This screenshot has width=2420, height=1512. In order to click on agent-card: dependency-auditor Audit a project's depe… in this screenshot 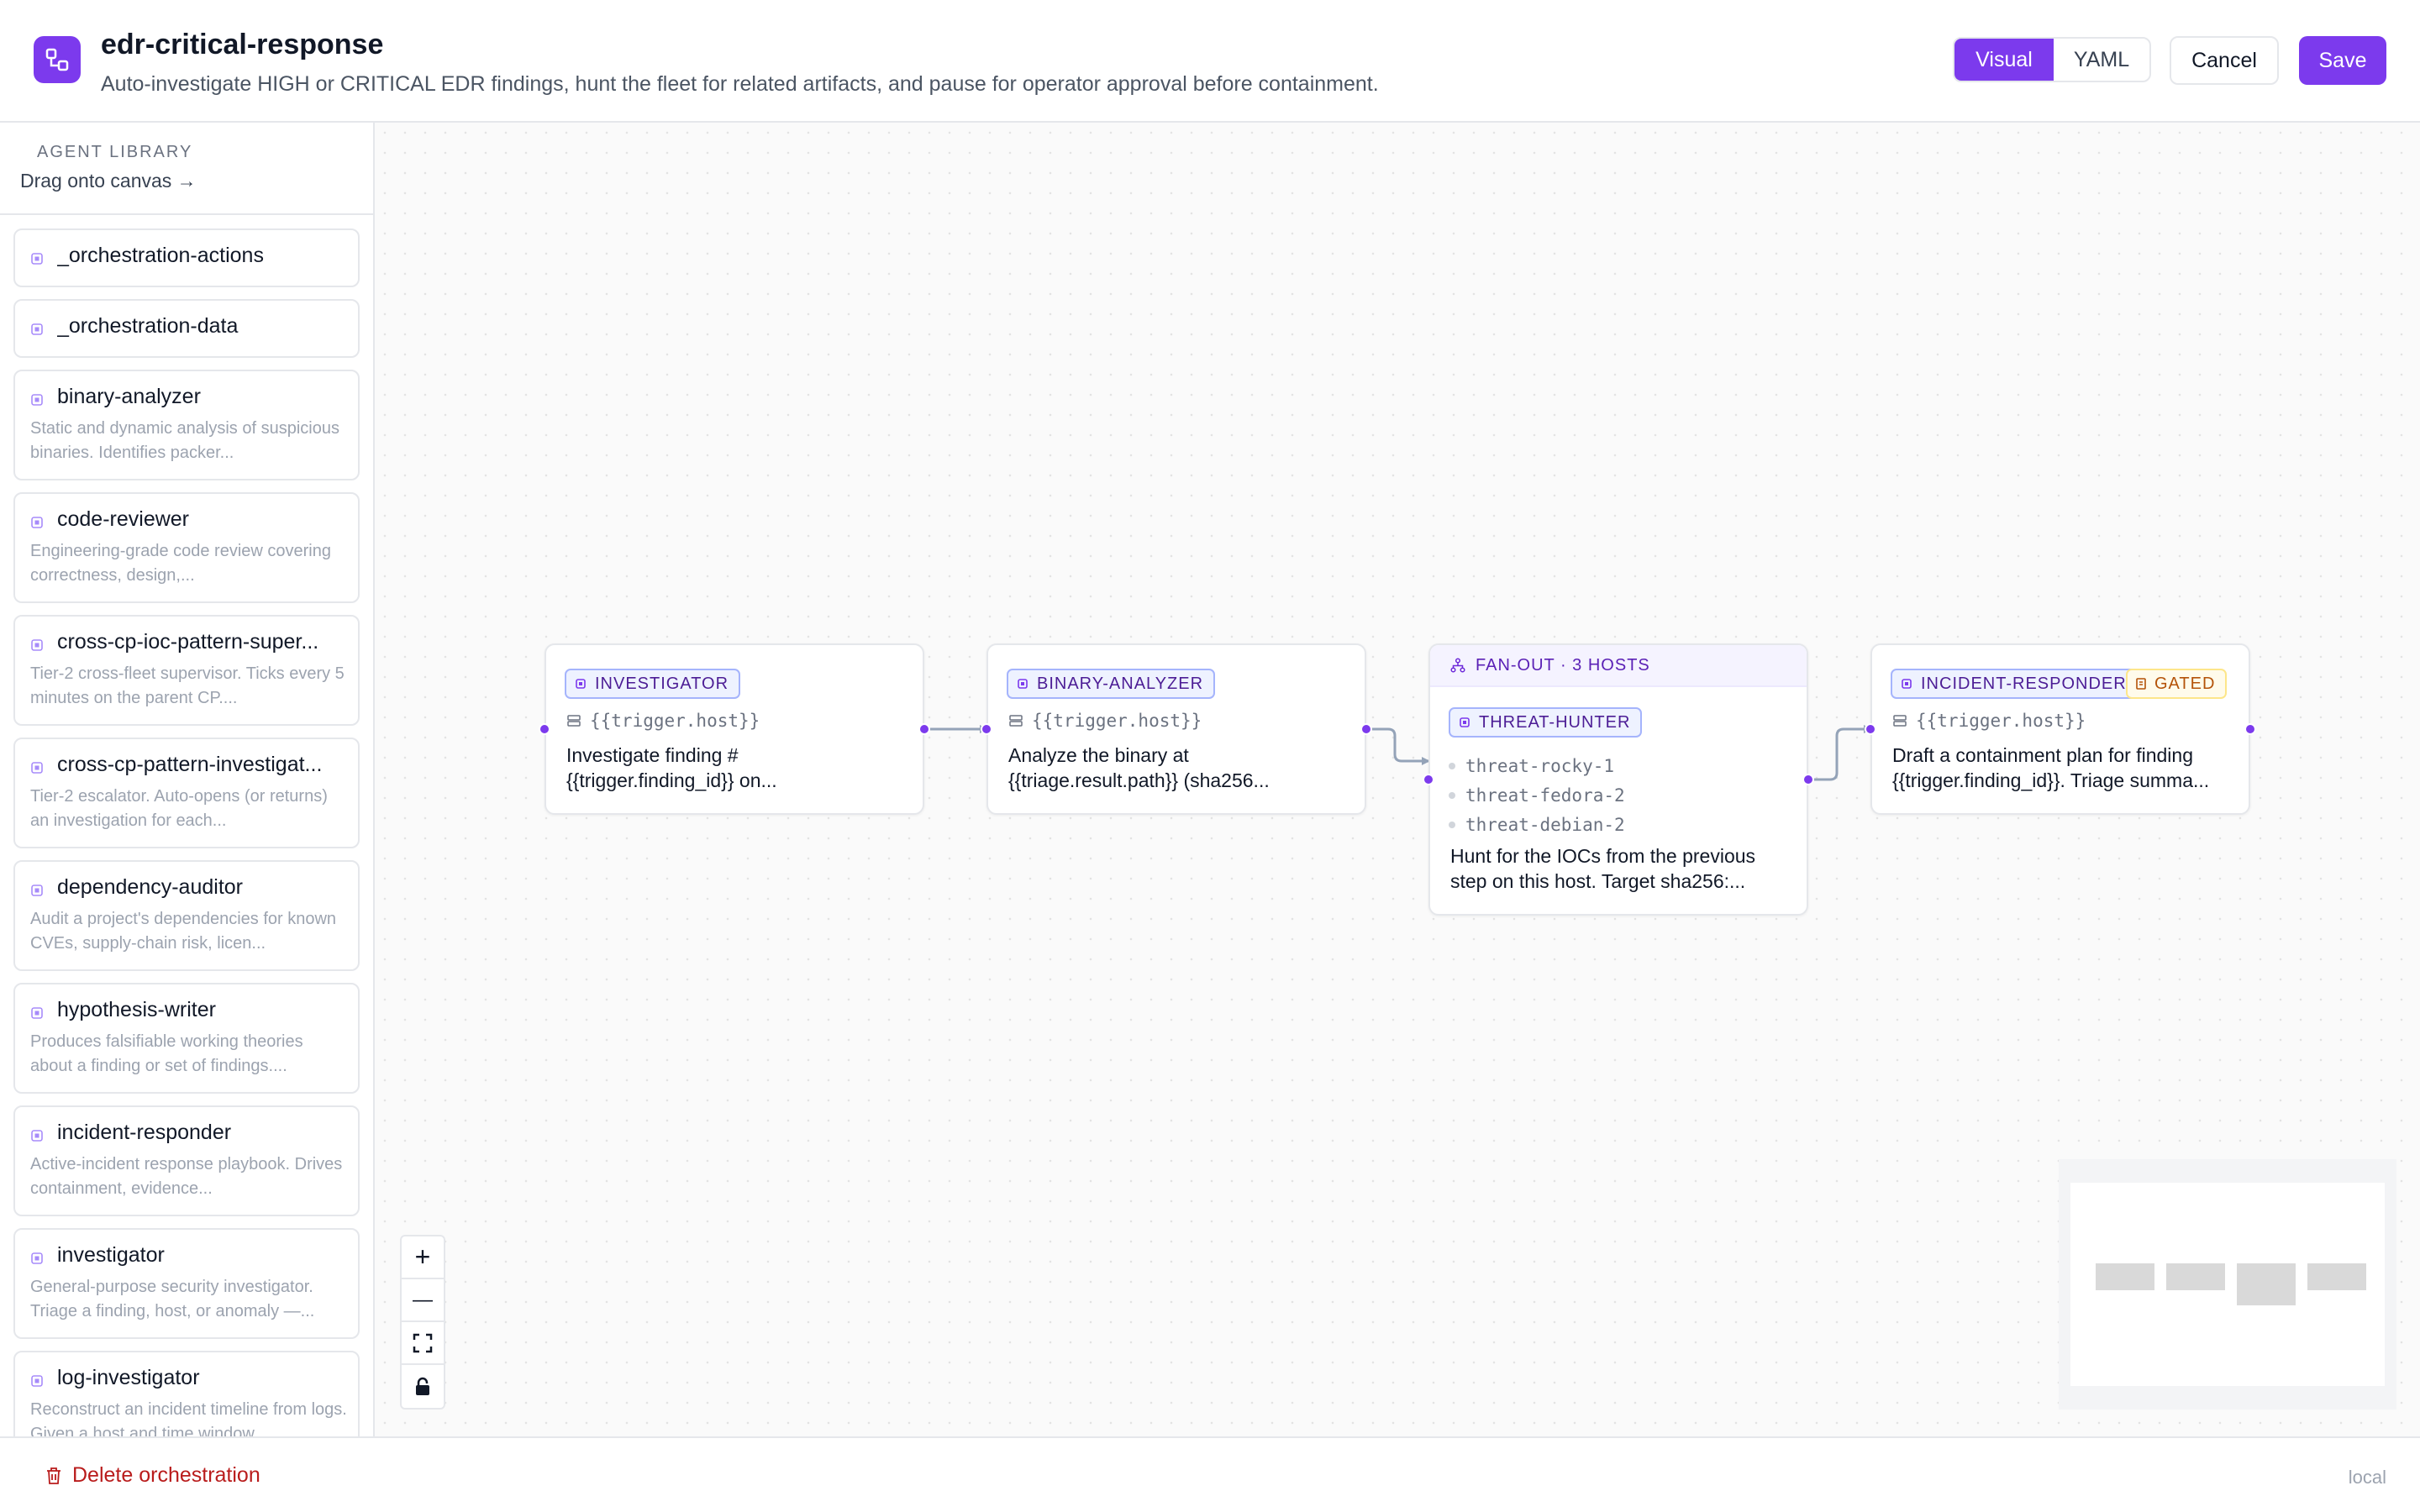, I will do `click(187, 915)`.